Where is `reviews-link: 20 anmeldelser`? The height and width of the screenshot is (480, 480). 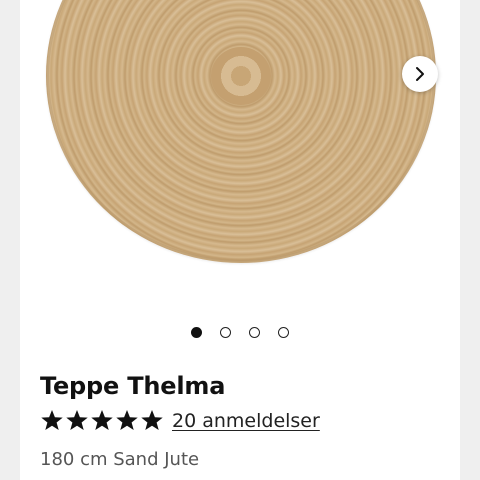
reviews-link: 20 anmeldelser is located at coordinates (246, 421).